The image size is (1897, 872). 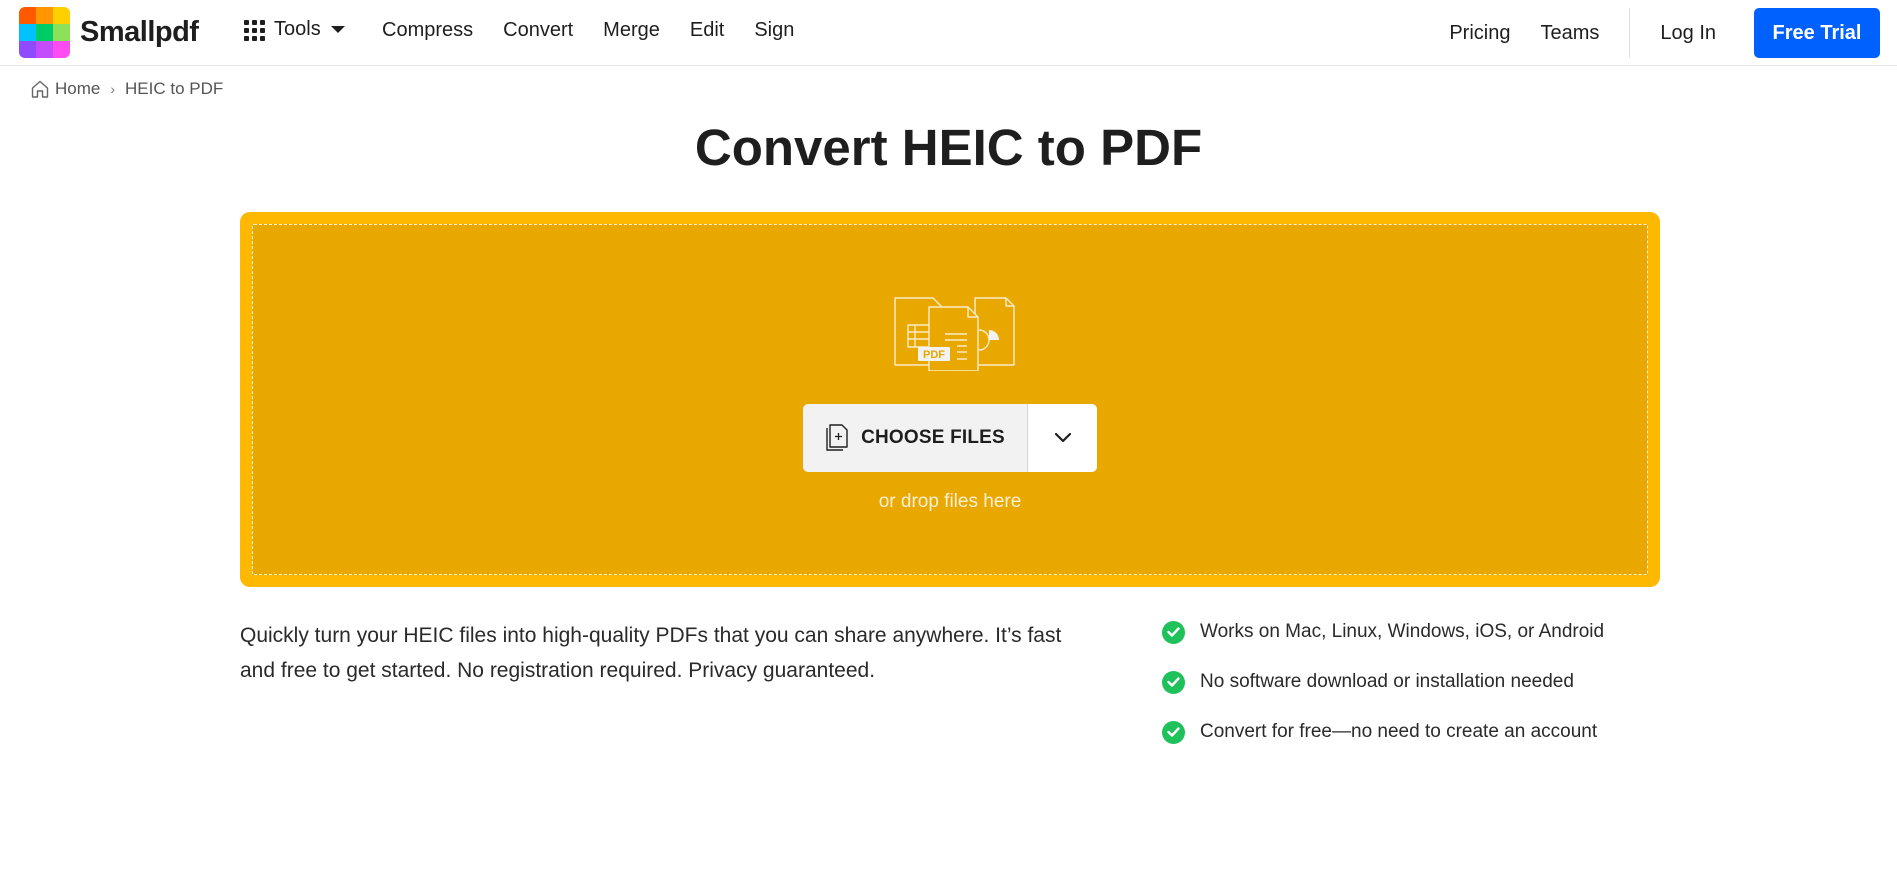 What do you see at coordinates (40, 89) in the screenshot?
I see `home-icon` at bounding box center [40, 89].